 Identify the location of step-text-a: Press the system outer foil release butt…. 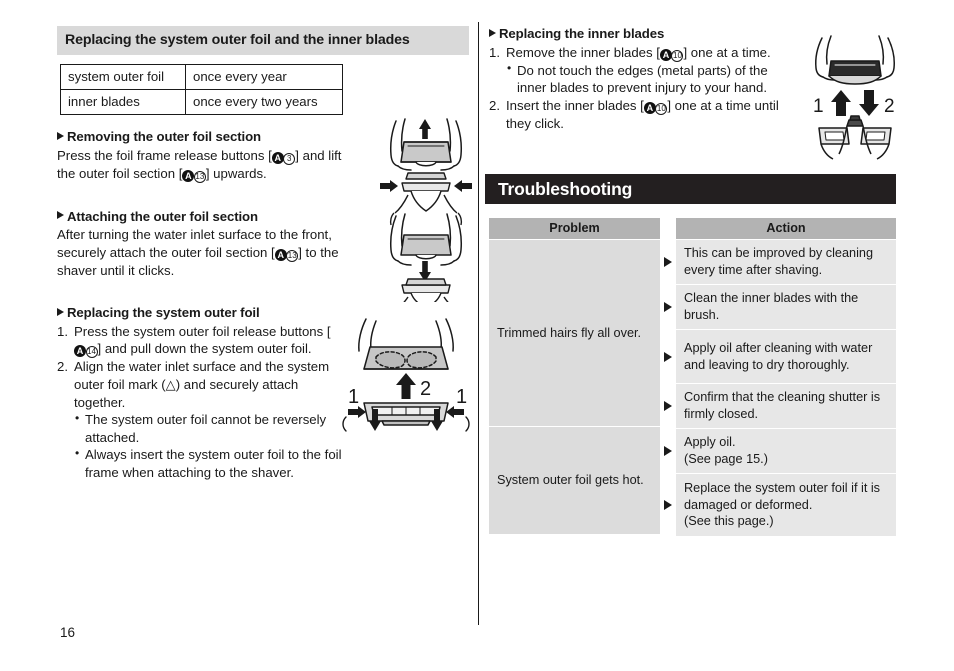
(202, 331).